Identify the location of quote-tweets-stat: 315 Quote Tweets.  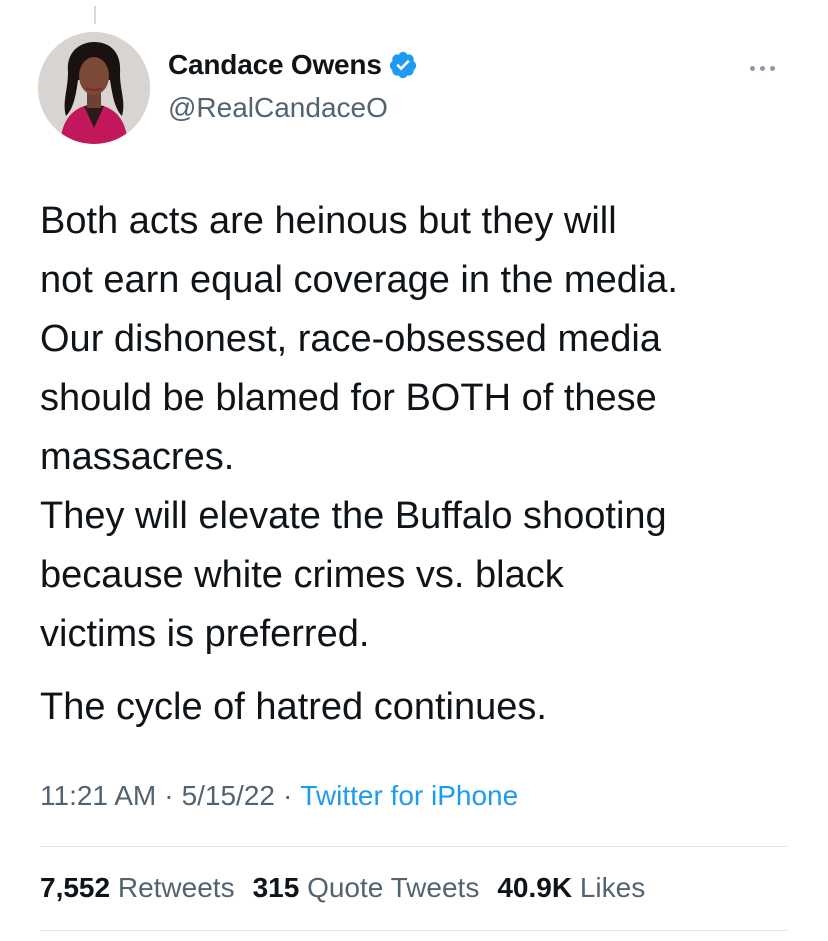
(366, 888).